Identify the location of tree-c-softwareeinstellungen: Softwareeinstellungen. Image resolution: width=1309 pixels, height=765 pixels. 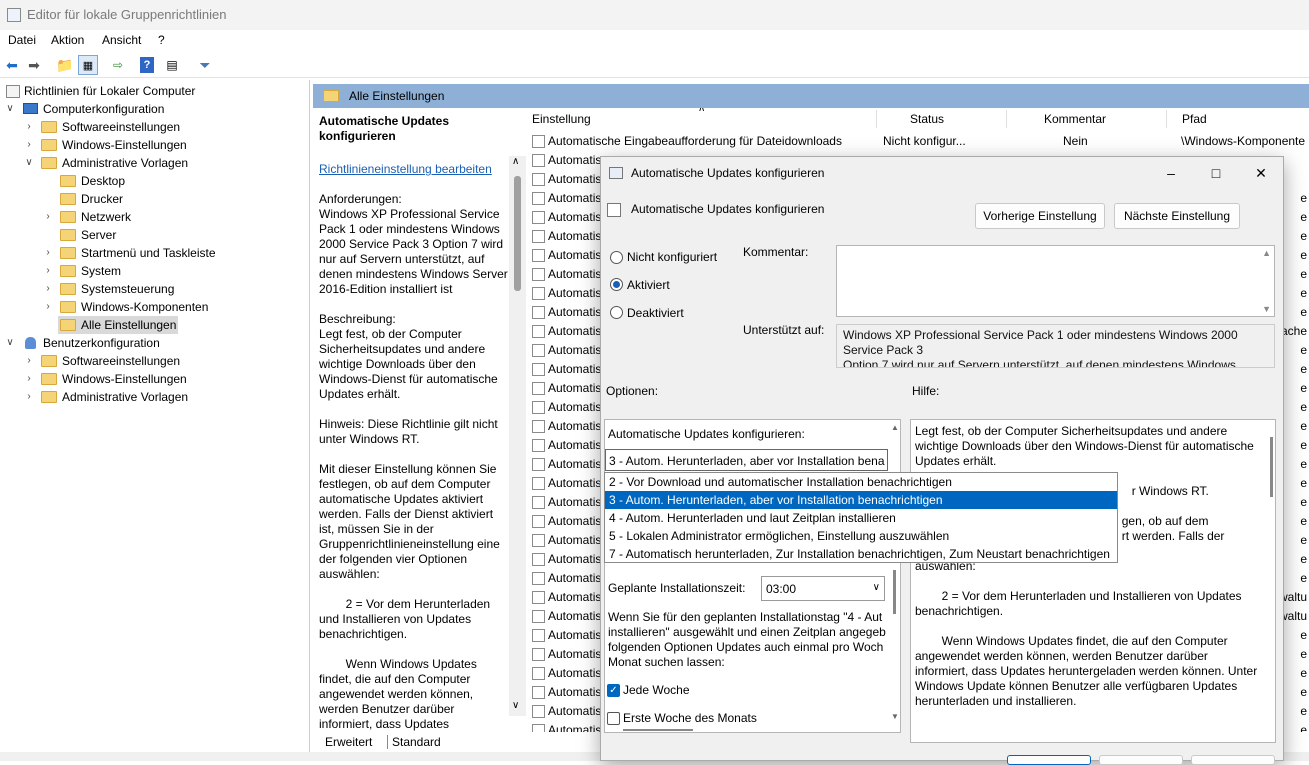
(121, 127).